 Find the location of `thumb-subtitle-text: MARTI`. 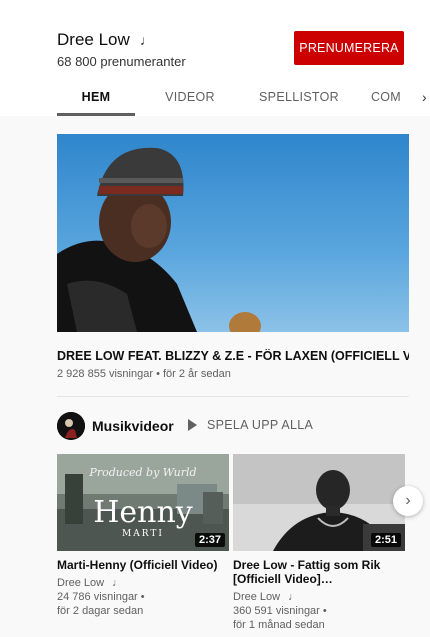

thumb-subtitle-text: MARTI is located at coordinates (143, 534).